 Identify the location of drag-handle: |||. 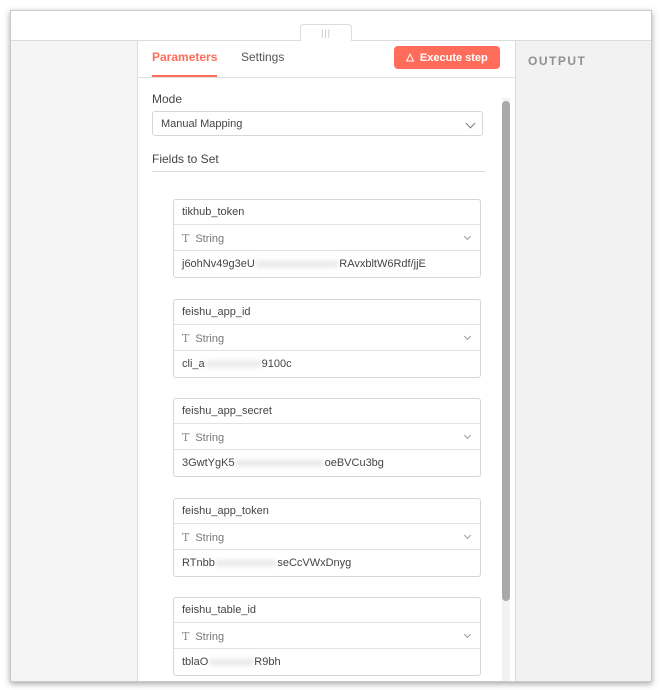
(326, 32).